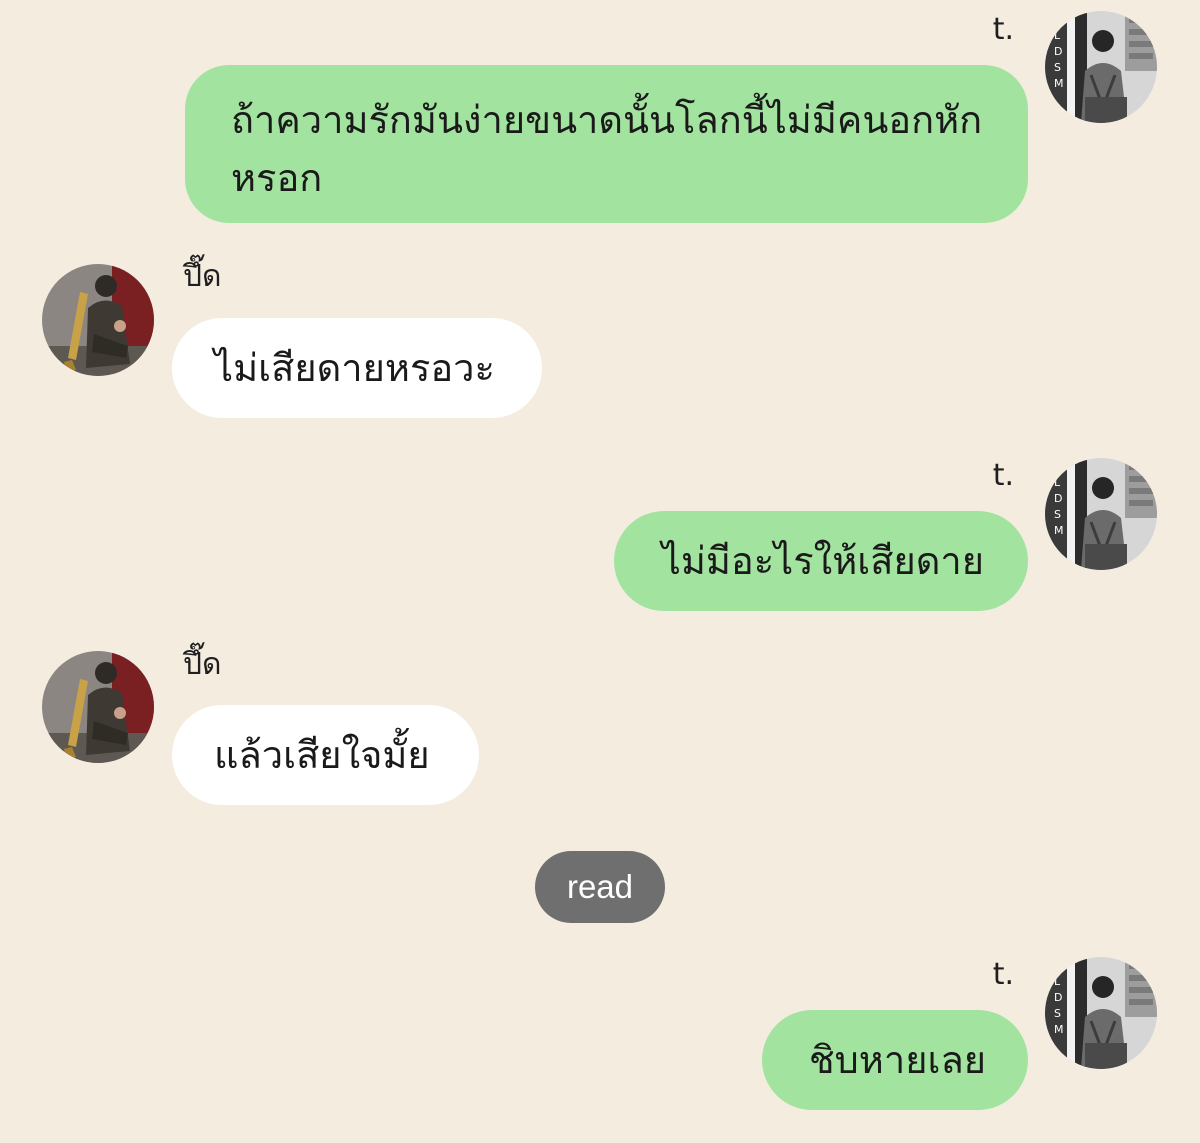 This screenshot has width=1200, height=1143. What do you see at coordinates (322, 755) in the screenshot?
I see `message-text: แล้วเสียใจมั้ย` at bounding box center [322, 755].